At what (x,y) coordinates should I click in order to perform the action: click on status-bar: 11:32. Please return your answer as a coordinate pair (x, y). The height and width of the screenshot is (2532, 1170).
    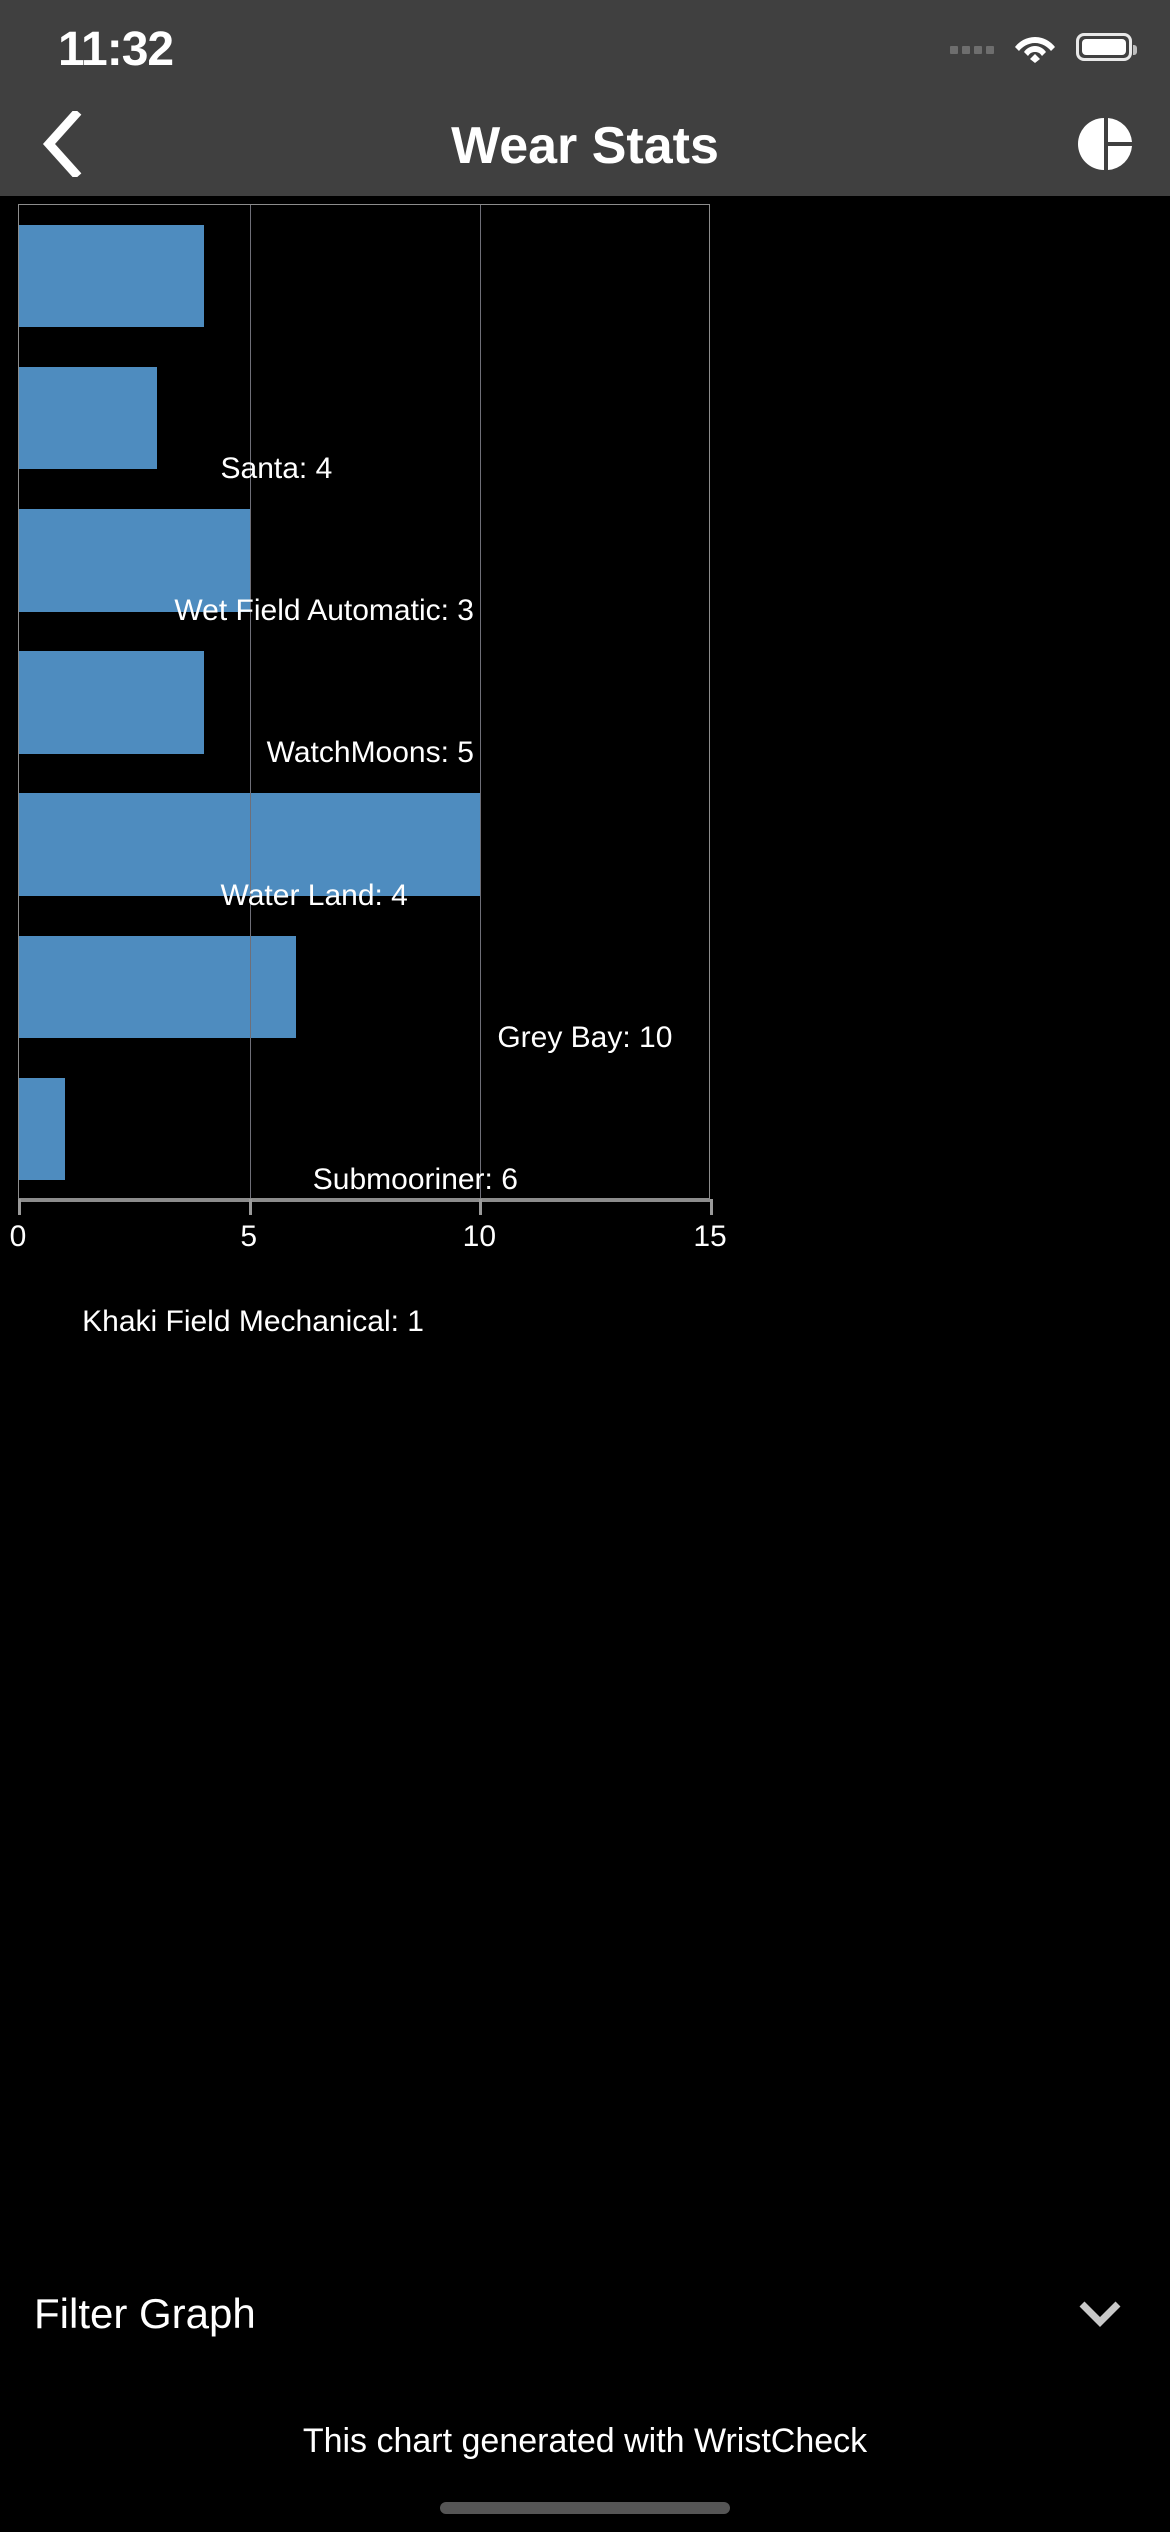
    Looking at the image, I should click on (585, 48).